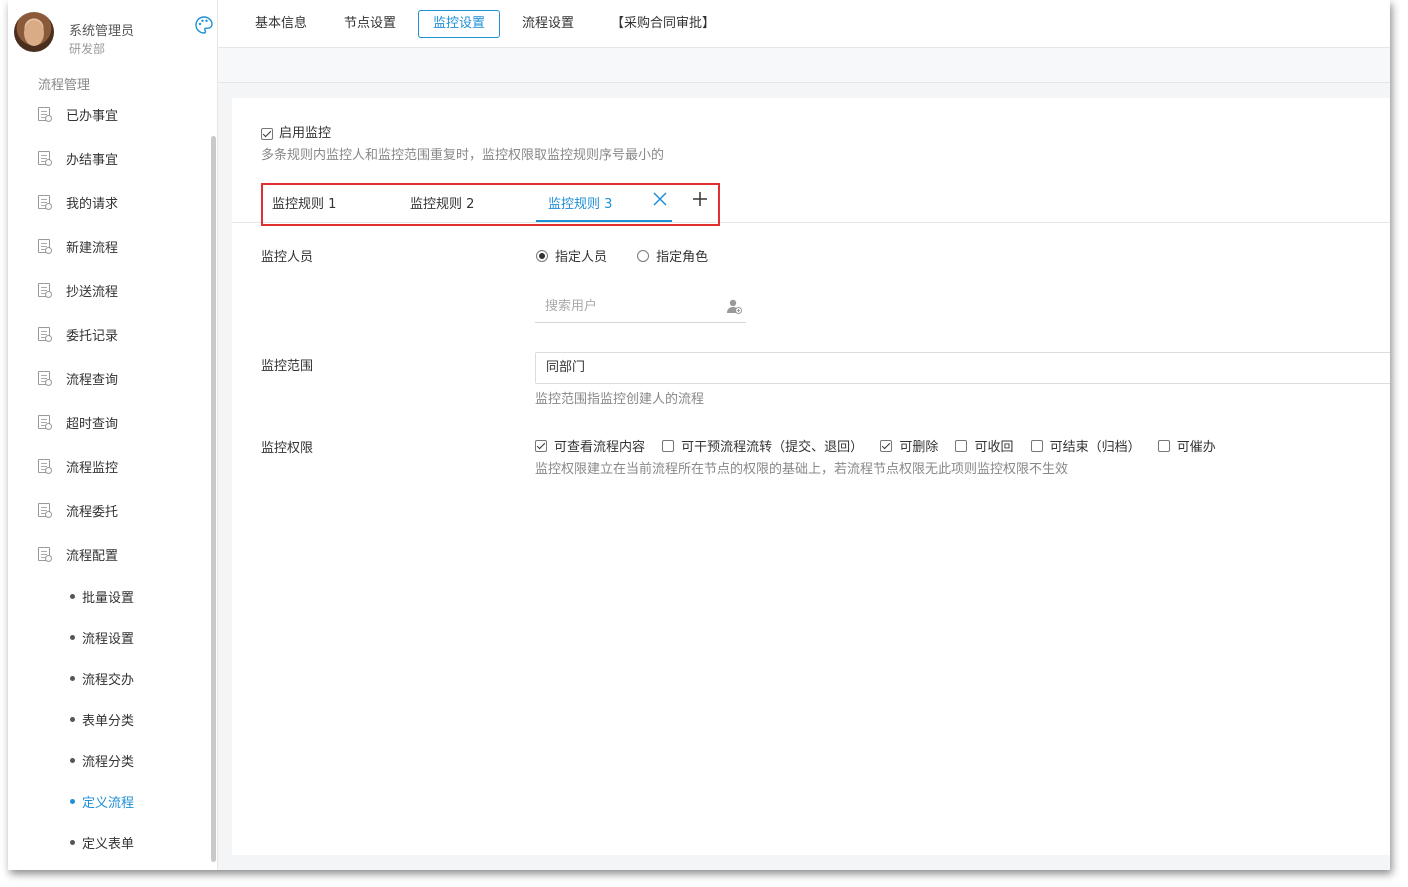  I want to click on sidebar-item-label: 流程监控, so click(92, 468).